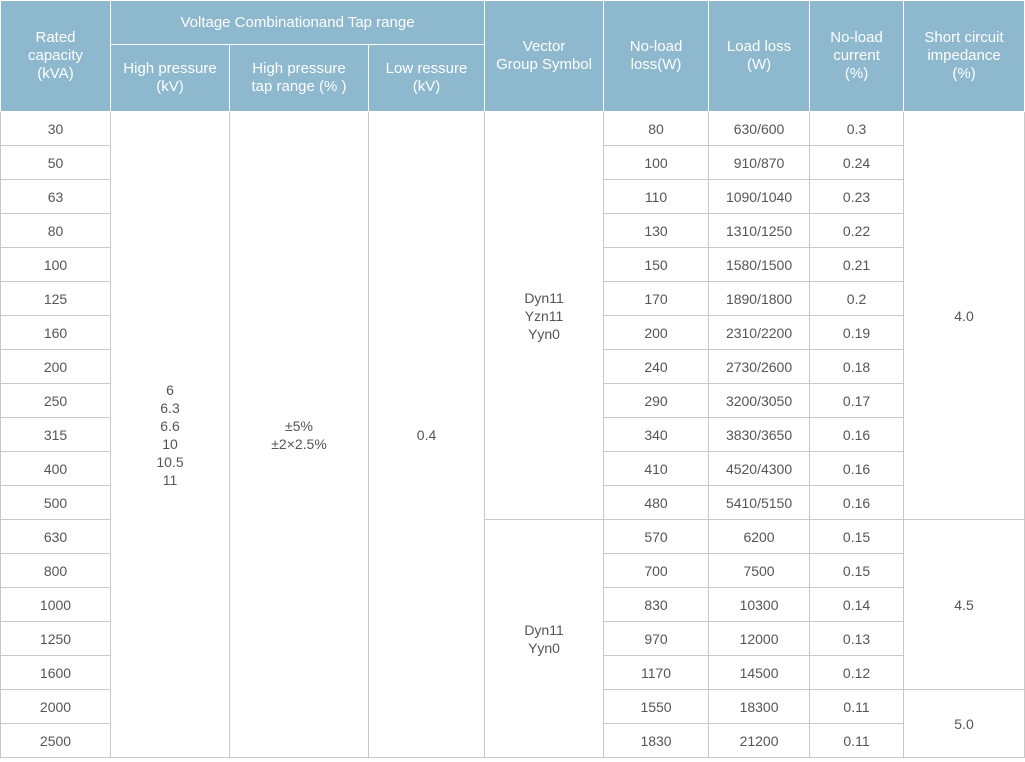 This screenshot has height=762, width=1025. I want to click on rated-capacity-cell: 1250, so click(55, 638).